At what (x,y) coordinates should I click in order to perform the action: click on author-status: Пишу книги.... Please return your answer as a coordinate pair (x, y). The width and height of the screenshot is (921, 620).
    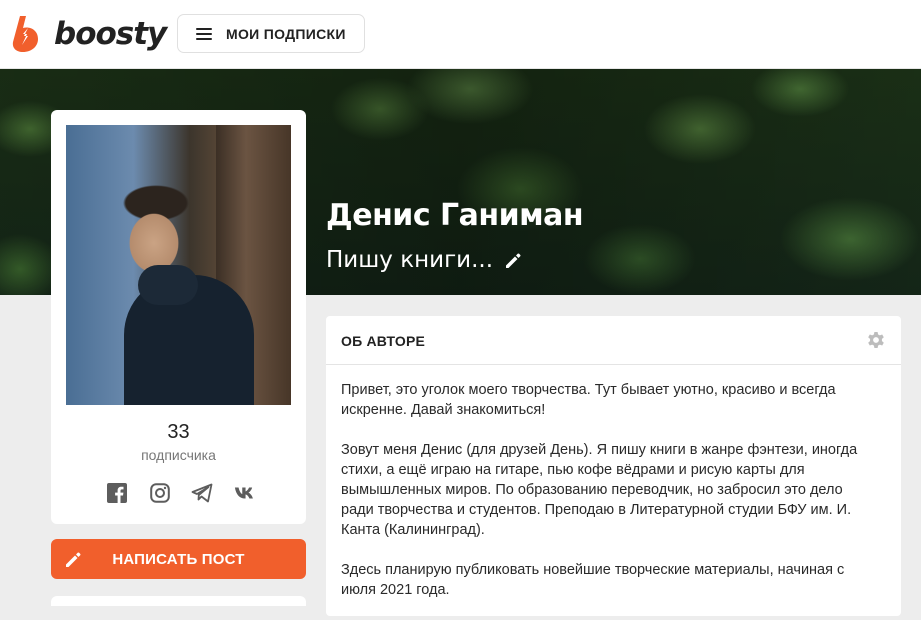
    Looking at the image, I should click on (424, 260).